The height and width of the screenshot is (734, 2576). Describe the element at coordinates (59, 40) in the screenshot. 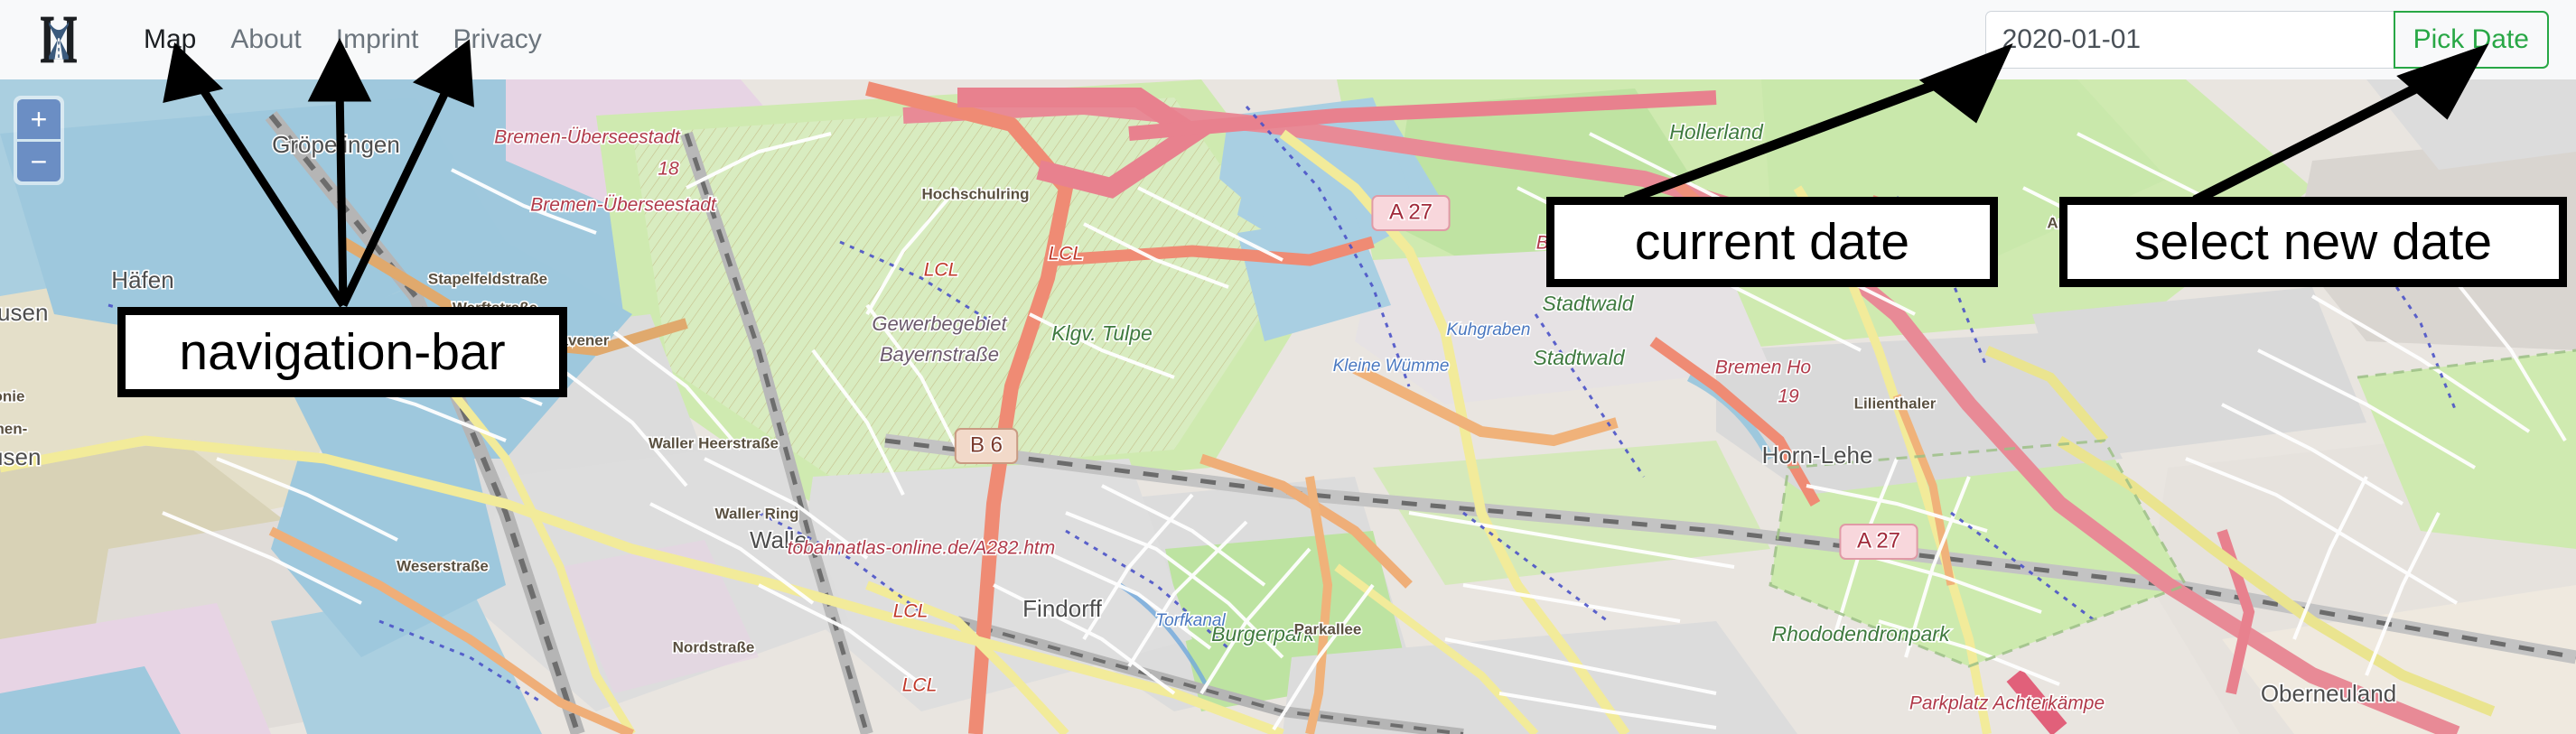

I see `highway-h-logo-icon` at that location.